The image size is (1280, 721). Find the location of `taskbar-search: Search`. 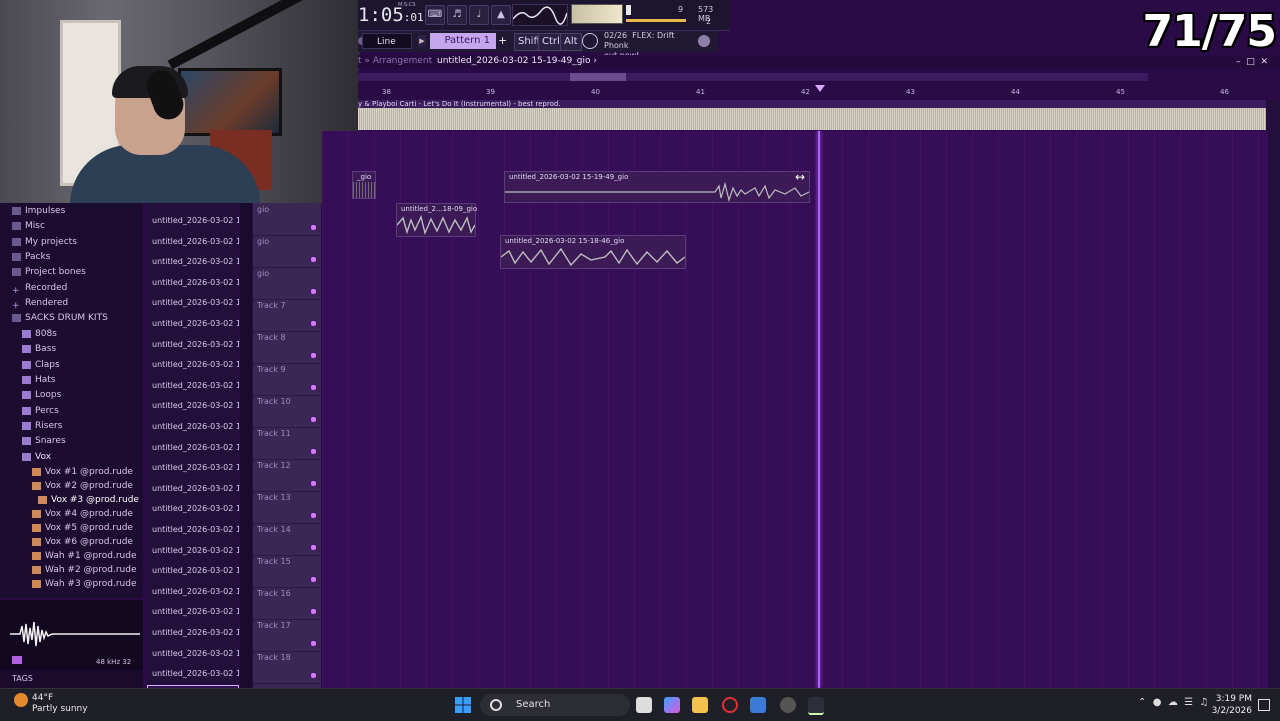

taskbar-search: Search is located at coordinates (555, 705).